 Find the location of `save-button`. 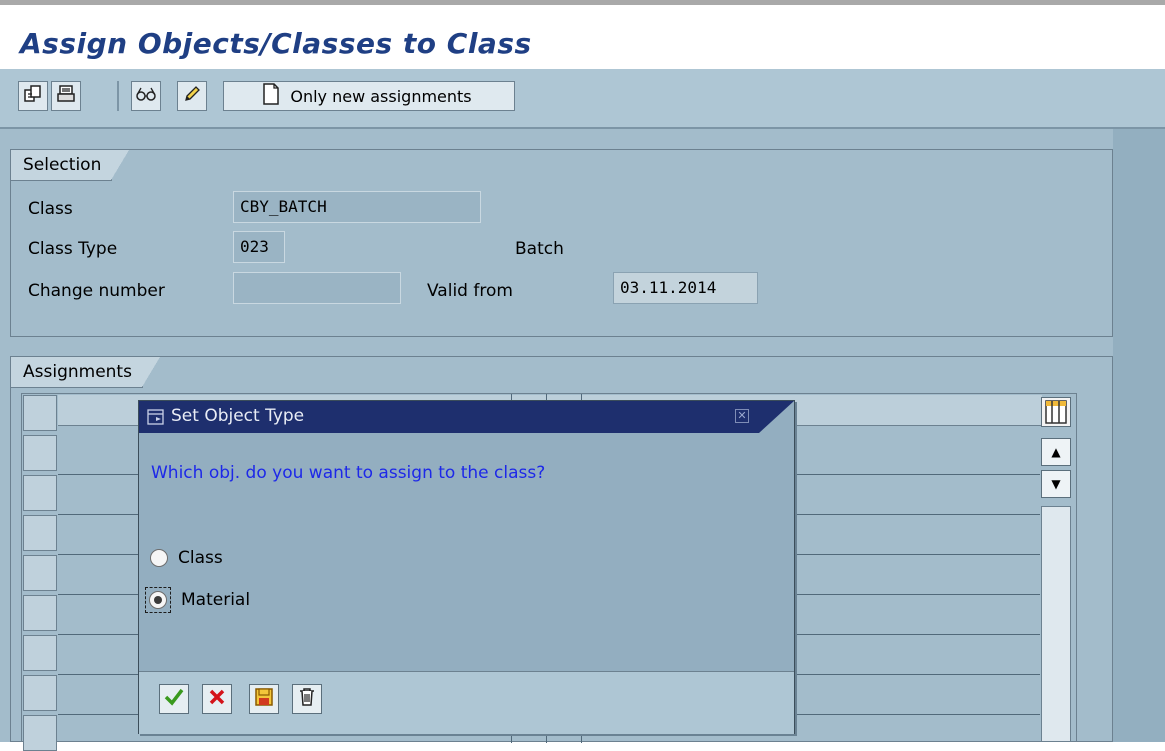

save-button is located at coordinates (264, 699).